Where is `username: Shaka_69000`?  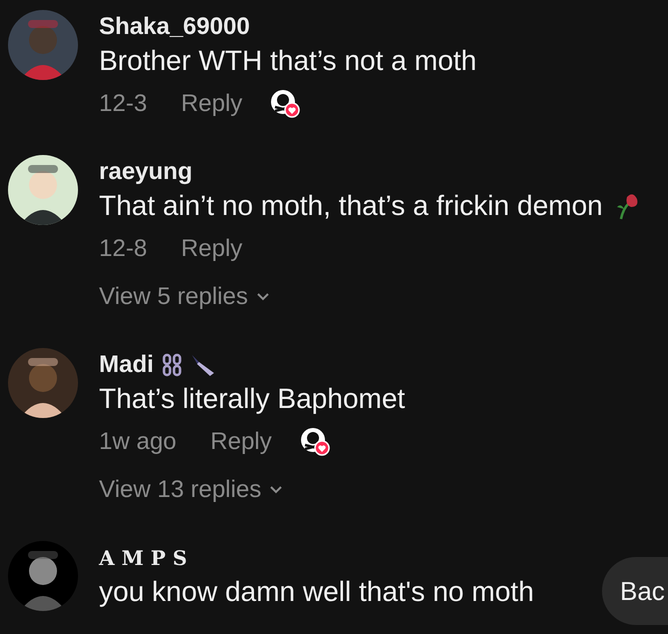
username: Shaka_69000 is located at coordinates (174, 27).